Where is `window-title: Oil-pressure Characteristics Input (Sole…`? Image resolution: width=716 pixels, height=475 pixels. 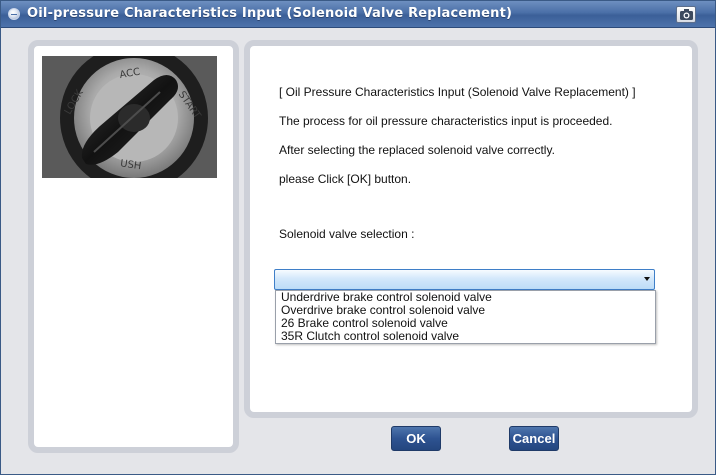 window-title: Oil-pressure Characteristics Input (Sole… is located at coordinates (270, 13).